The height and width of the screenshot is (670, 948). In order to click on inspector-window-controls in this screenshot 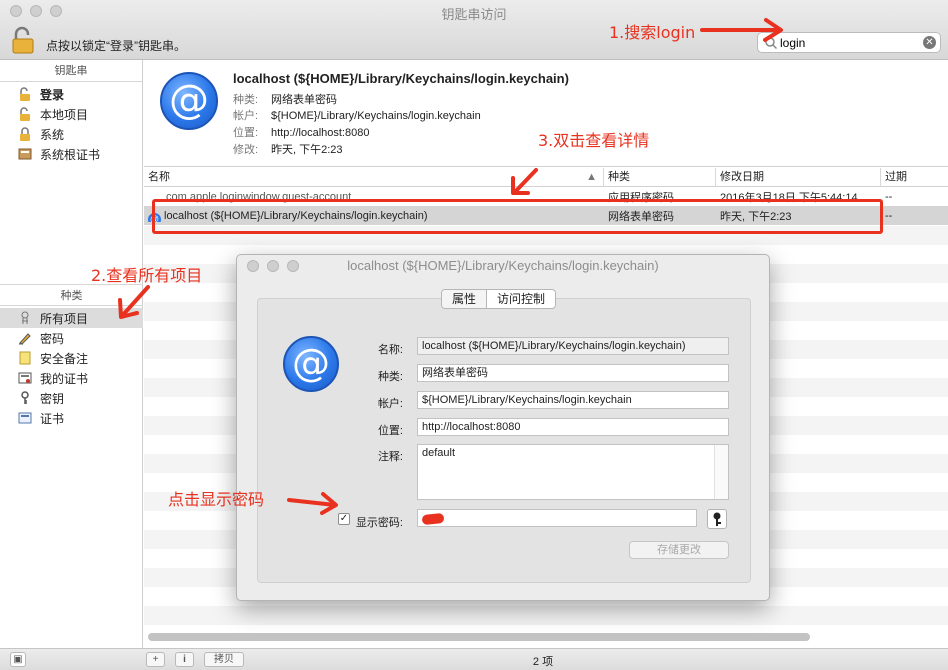, I will do `click(273, 266)`.